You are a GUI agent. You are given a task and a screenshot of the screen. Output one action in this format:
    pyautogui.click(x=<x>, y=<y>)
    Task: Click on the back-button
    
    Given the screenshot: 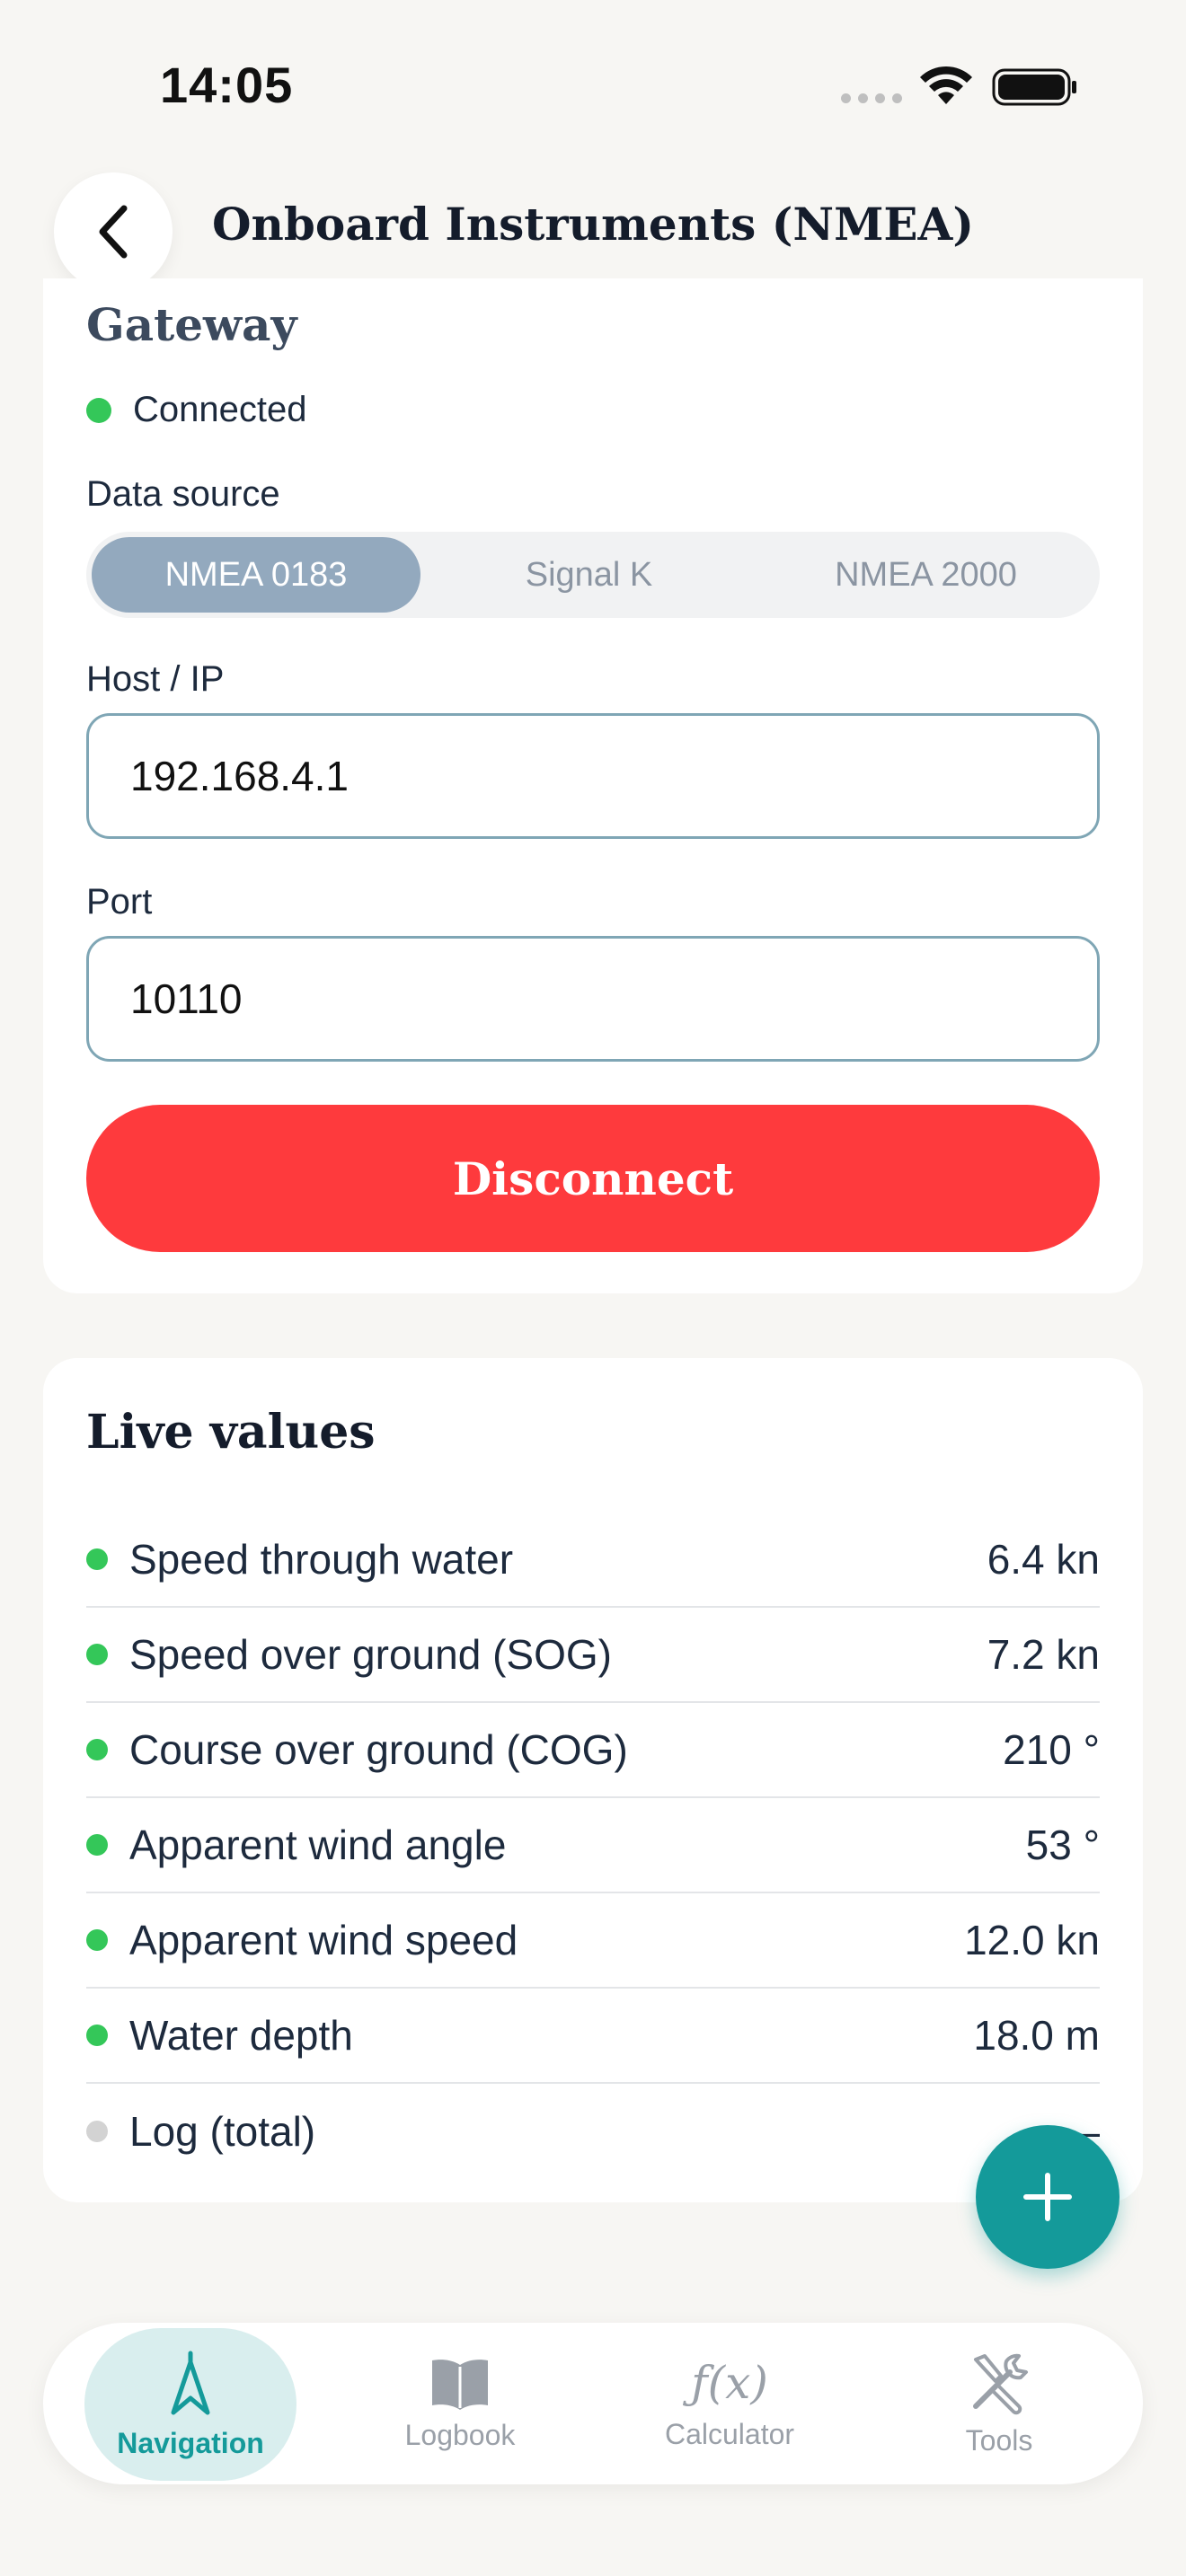 What is the action you would take?
    pyautogui.click(x=113, y=231)
    